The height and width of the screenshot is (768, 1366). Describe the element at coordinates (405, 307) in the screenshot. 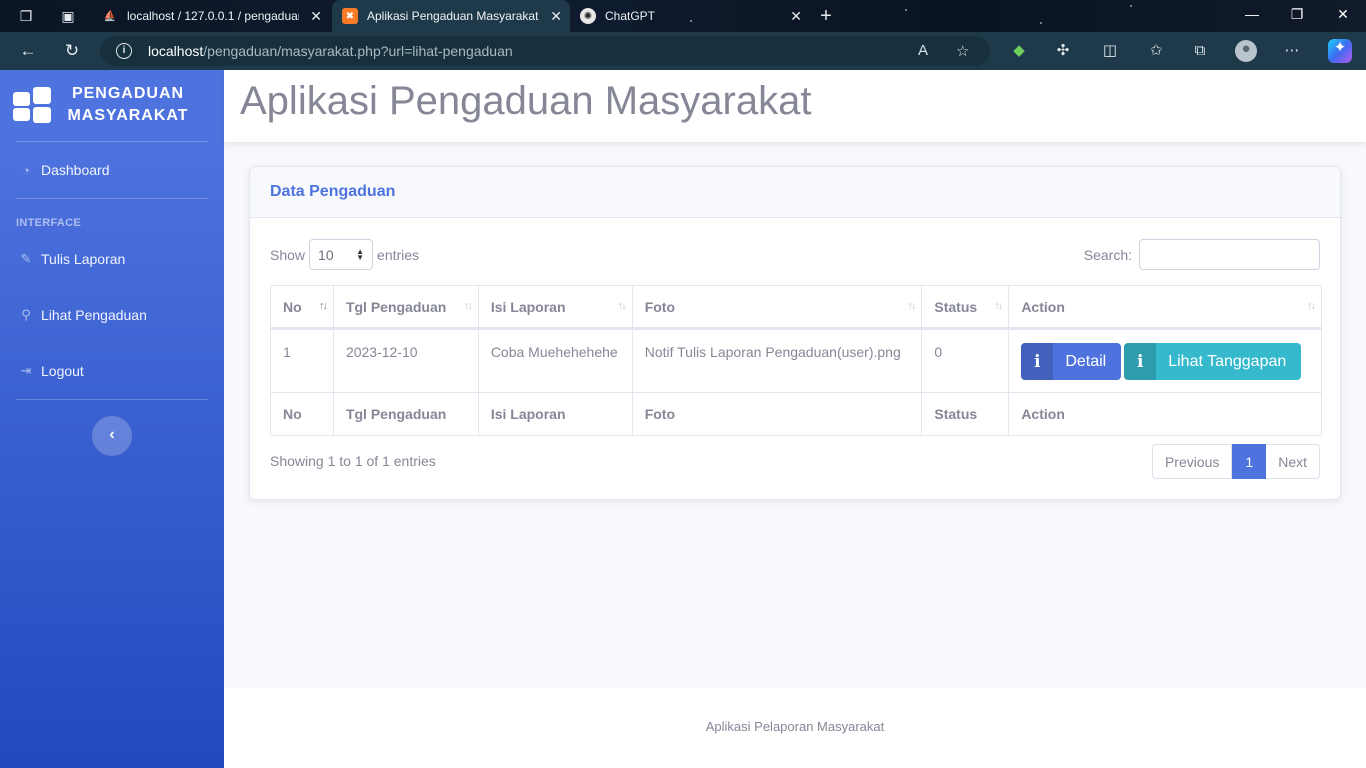

I see `column-header-tgl: Tgl Pengaduan ↑↓` at that location.